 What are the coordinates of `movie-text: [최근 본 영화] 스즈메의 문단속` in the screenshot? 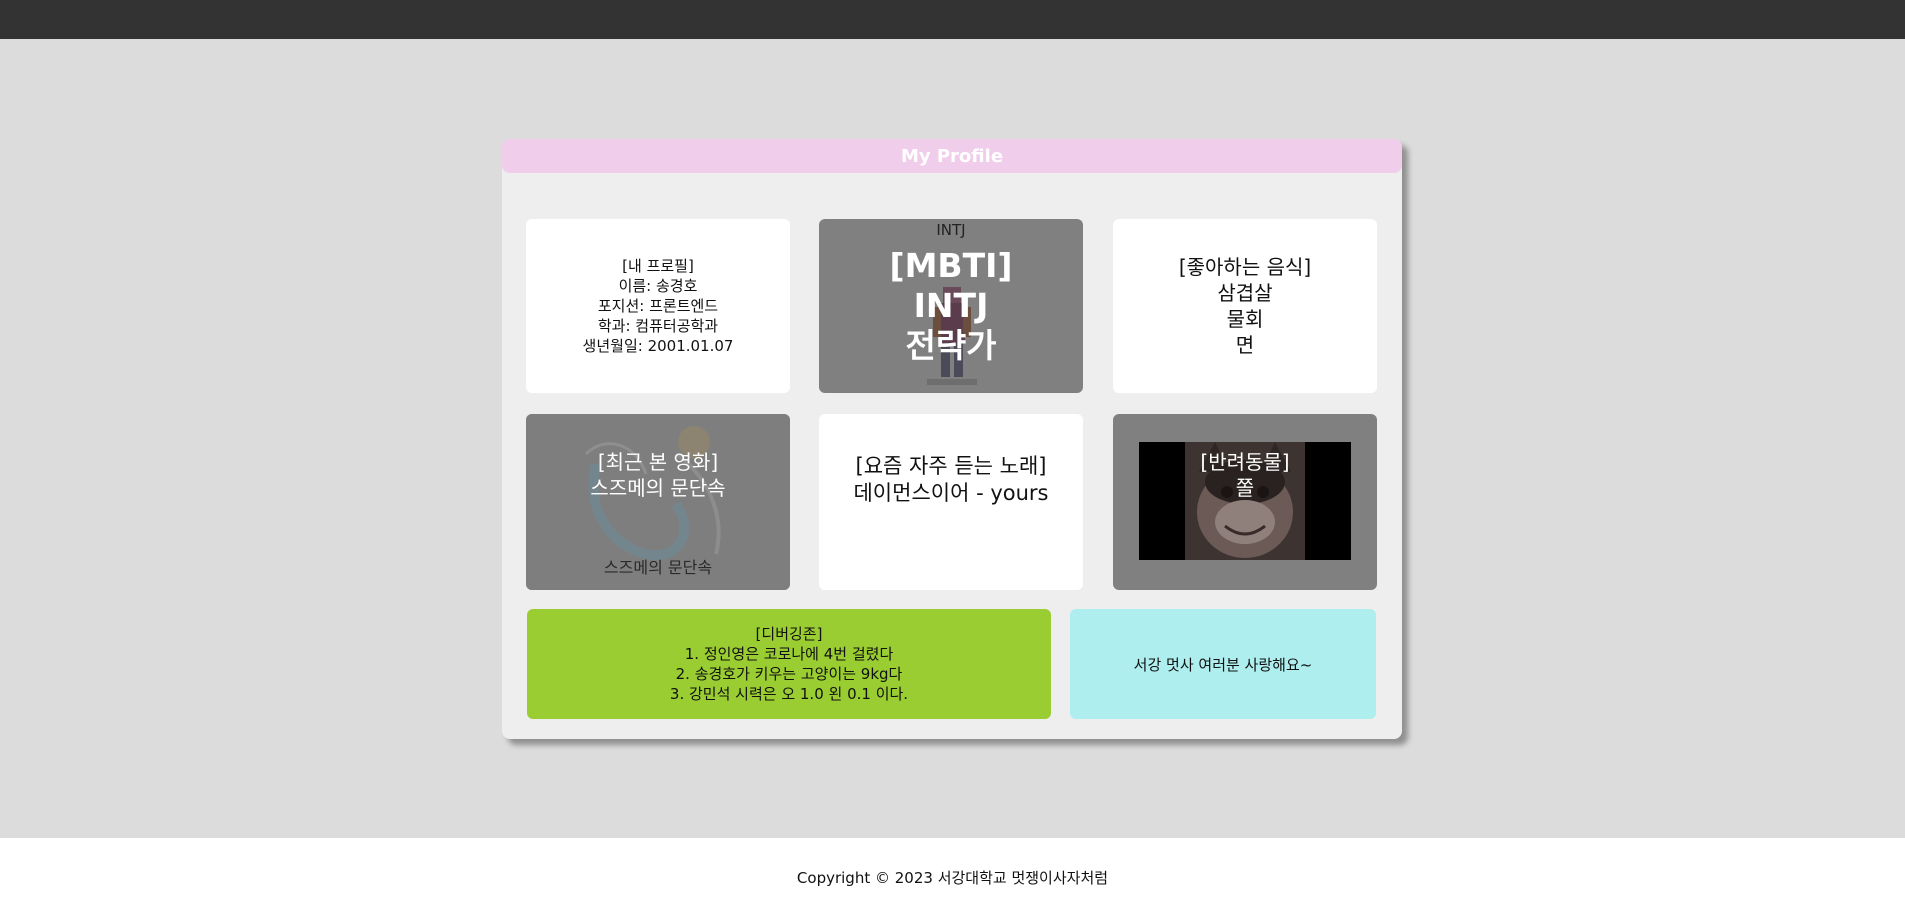 It's located at (657, 475).